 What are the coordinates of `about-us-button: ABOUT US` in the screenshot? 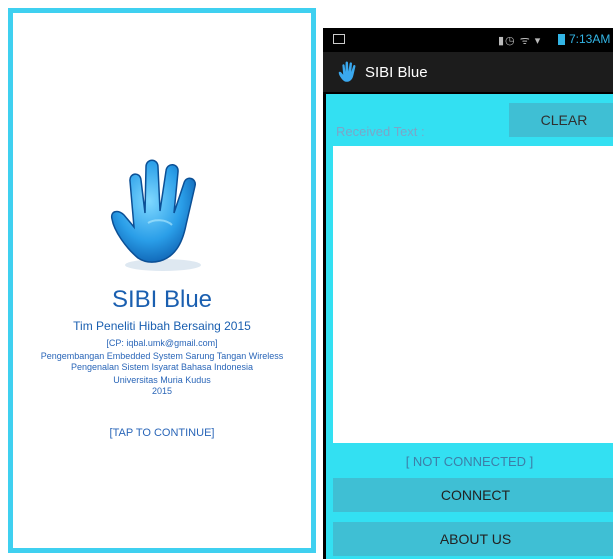 It's located at (473, 539).